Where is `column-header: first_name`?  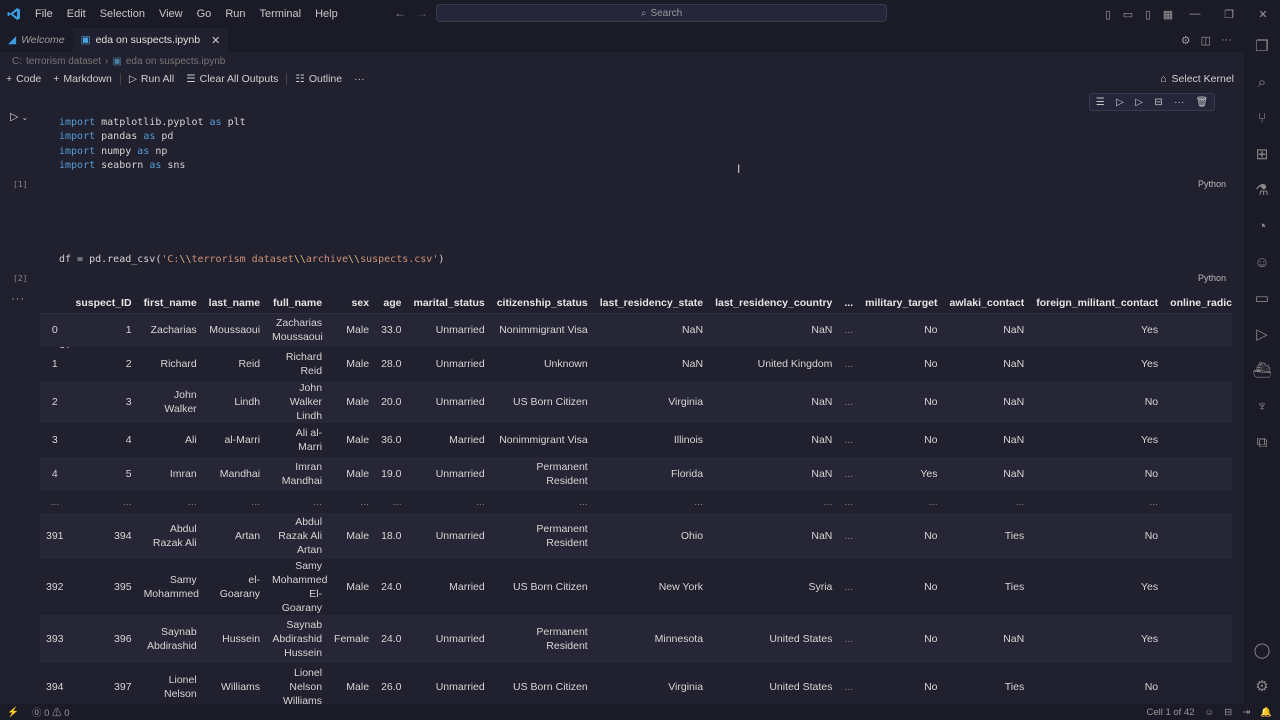
column-header: first_name is located at coordinates (170, 303).